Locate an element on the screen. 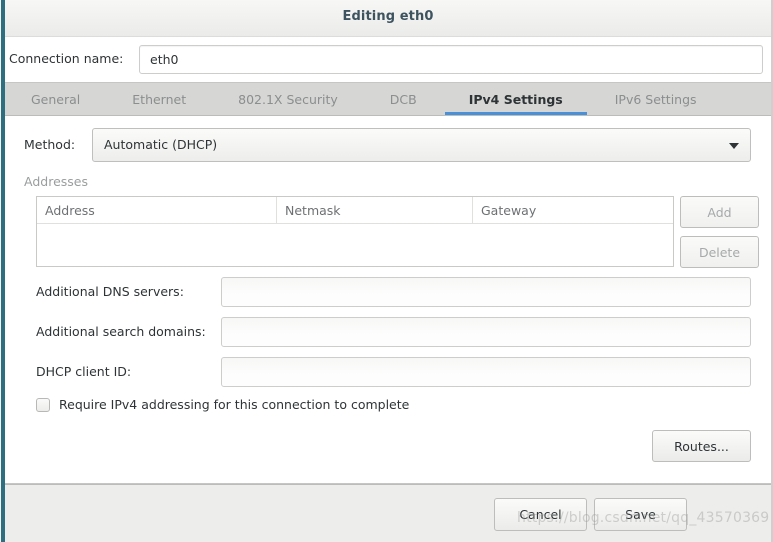 This screenshot has height=542, width=773. dns-servers-input is located at coordinates (486, 292).